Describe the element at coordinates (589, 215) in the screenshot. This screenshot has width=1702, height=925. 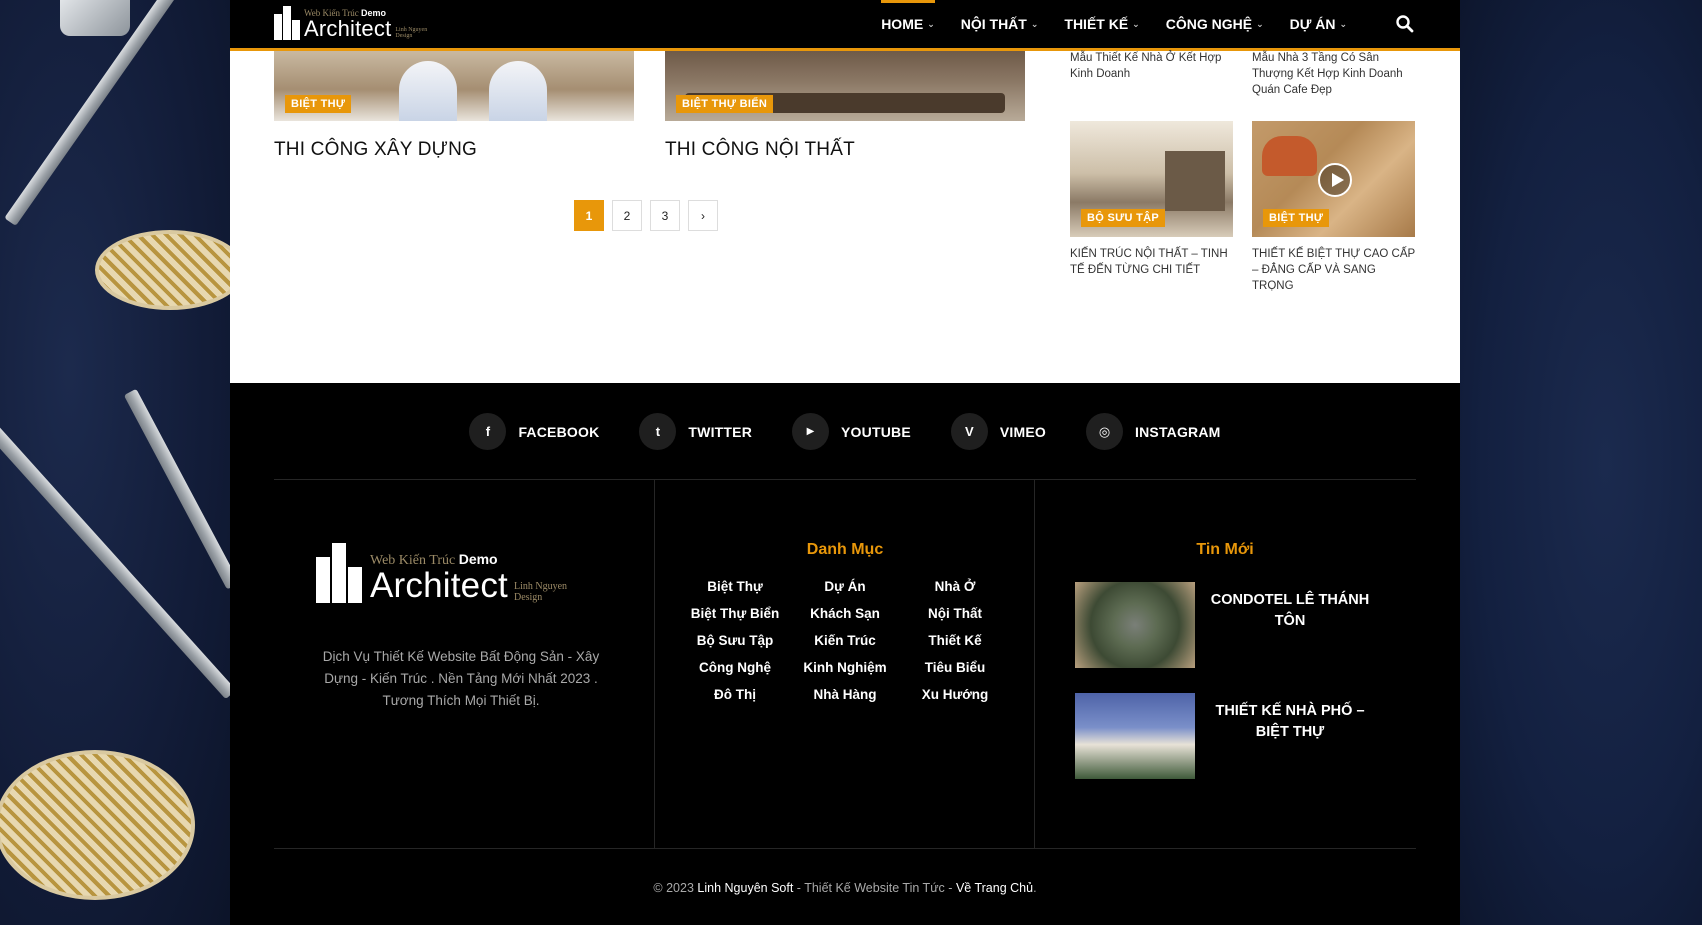
I see `page-button-1: 1` at that location.